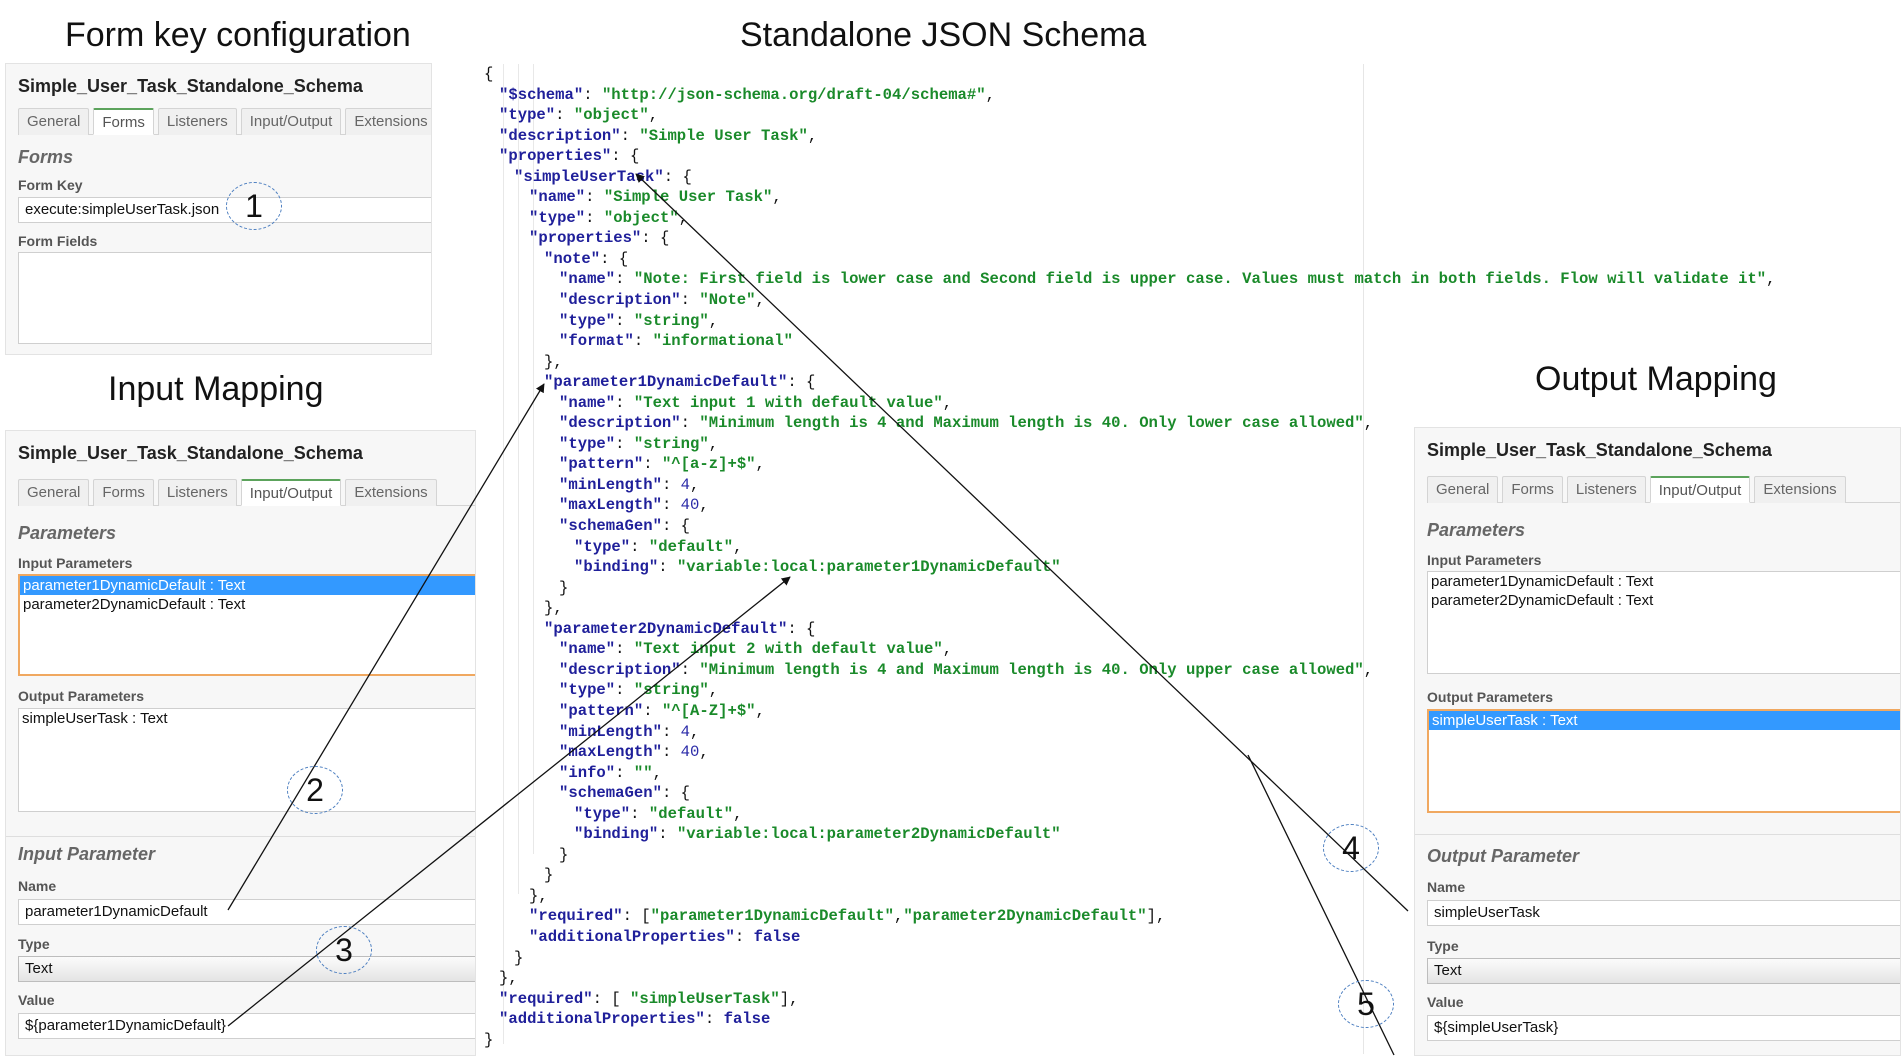  What do you see at coordinates (777, 936) in the screenshot?
I see `code-token: false` at bounding box center [777, 936].